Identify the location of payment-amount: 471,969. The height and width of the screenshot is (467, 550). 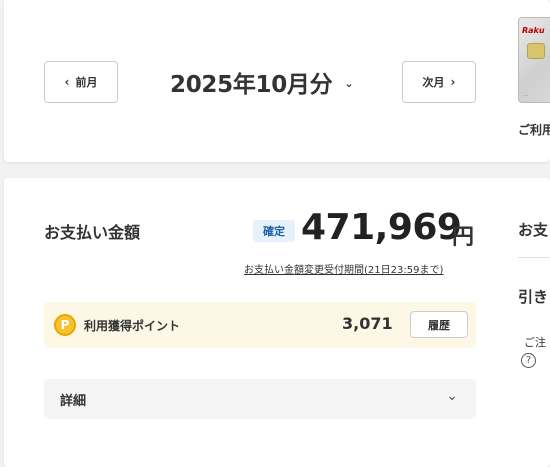
(381, 227).